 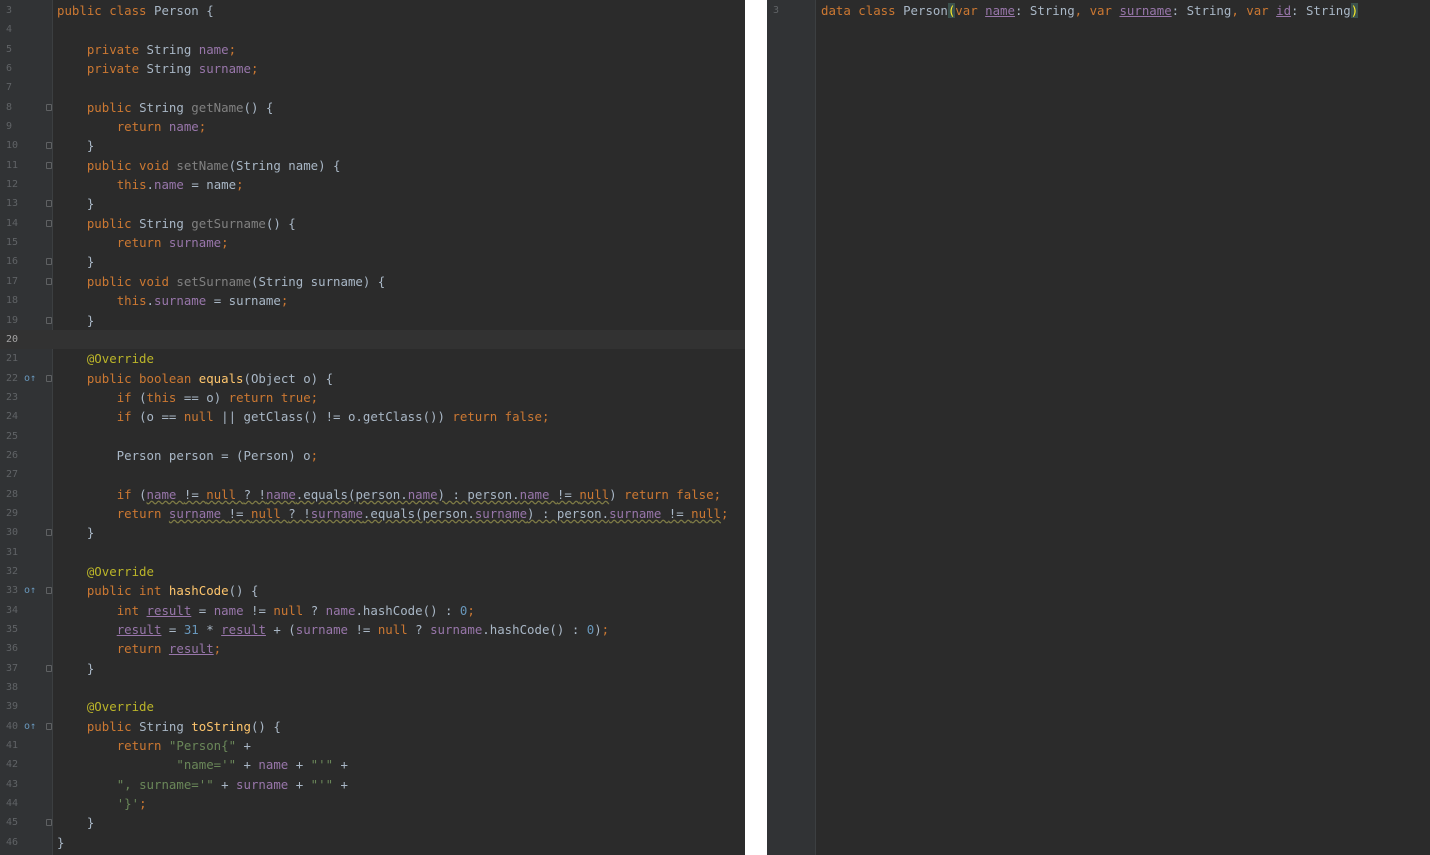 I want to click on code-line: 22 o↑ public boolean equals(Object o) {, so click(x=372, y=378).